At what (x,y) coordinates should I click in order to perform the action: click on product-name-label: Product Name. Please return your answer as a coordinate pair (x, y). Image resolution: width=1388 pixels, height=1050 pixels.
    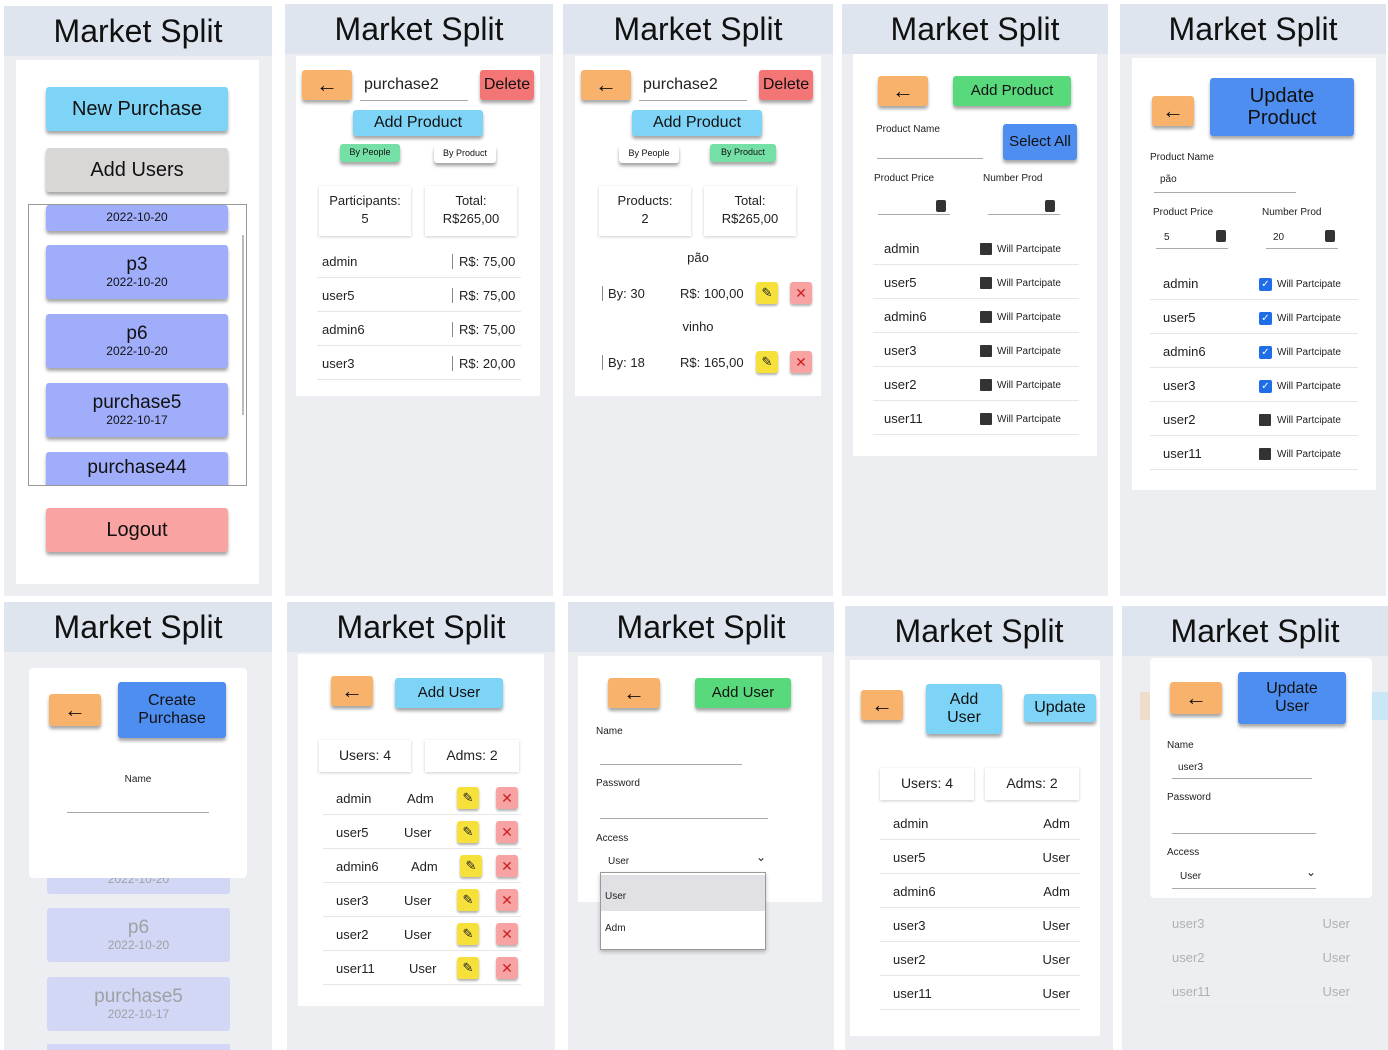
    Looking at the image, I should click on (908, 129).